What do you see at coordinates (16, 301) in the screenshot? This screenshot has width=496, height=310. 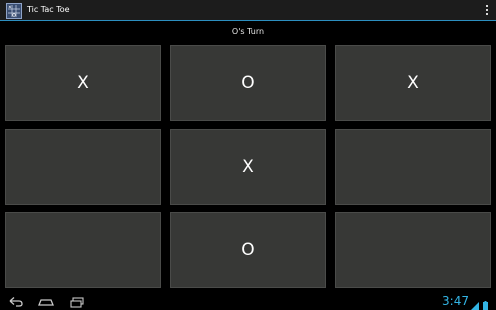 I see `back-icon` at bounding box center [16, 301].